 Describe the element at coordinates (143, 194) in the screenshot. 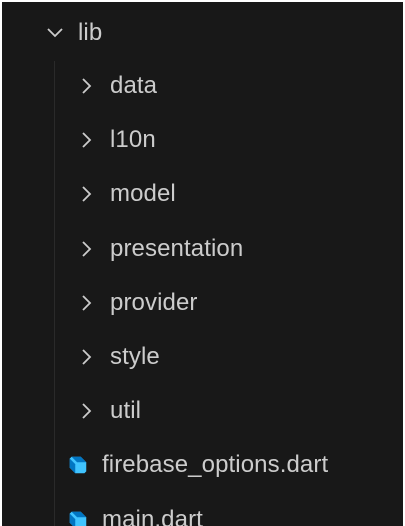

I see `folder-label: model` at that location.